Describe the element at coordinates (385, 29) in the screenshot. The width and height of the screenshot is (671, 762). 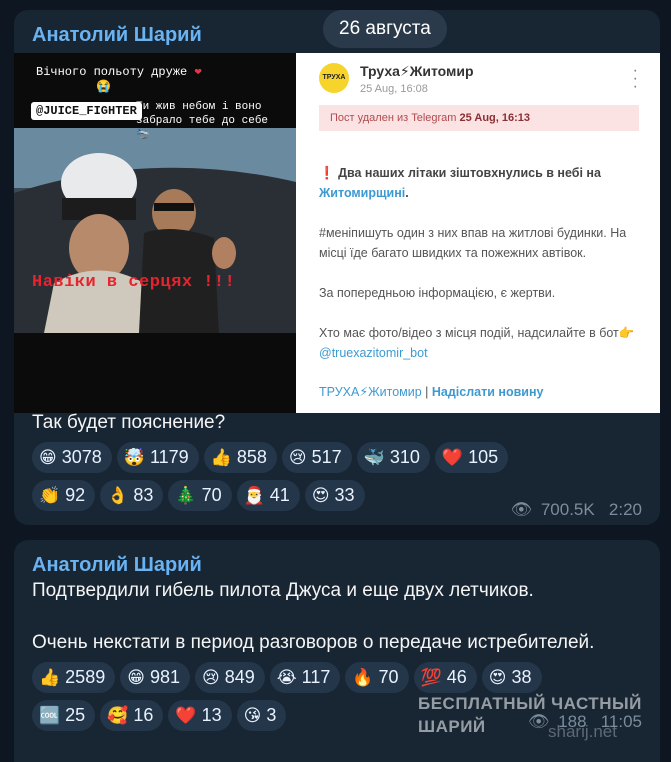
I see `date-separator: 26 августа` at that location.